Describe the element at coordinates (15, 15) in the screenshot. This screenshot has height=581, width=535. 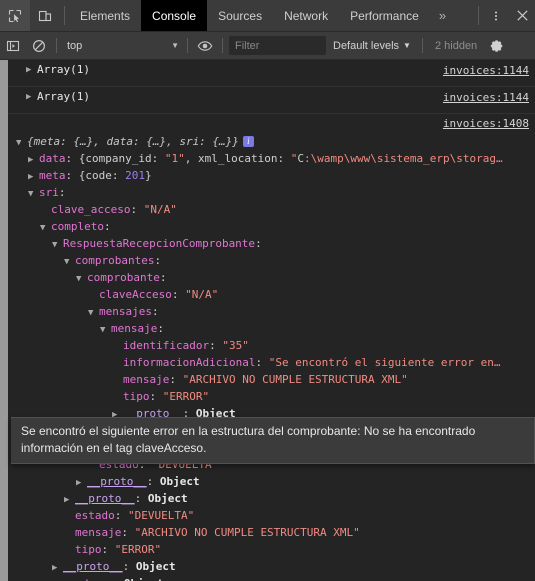
I see `inspect-element-icon` at that location.